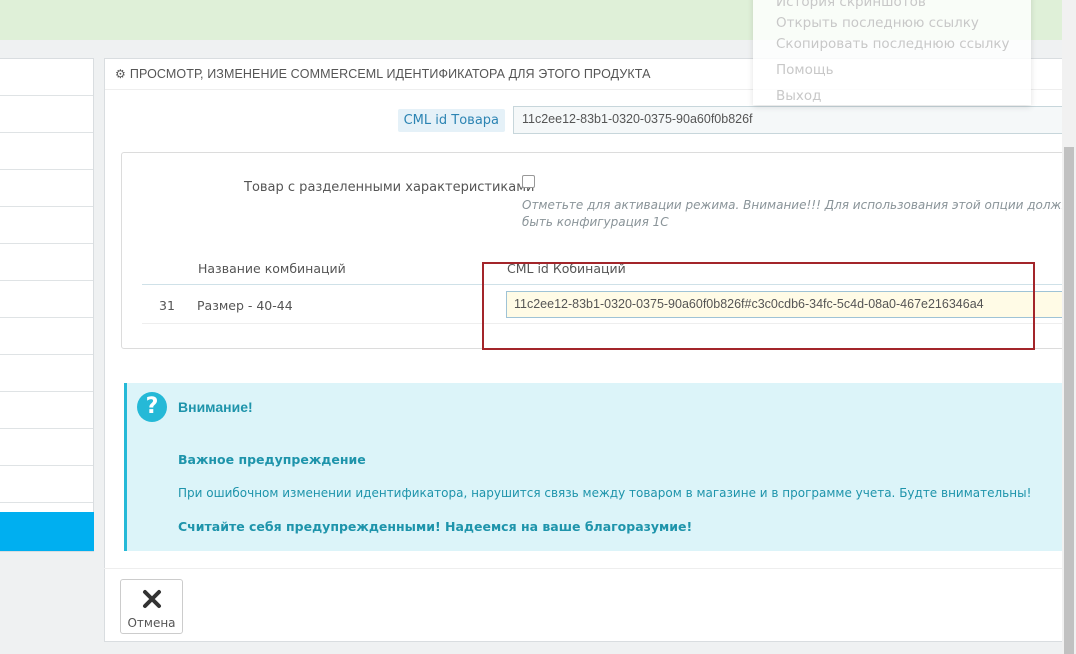  Describe the element at coordinates (272, 459) in the screenshot. I see `alert-subtitle: Важное предупреждение` at that location.